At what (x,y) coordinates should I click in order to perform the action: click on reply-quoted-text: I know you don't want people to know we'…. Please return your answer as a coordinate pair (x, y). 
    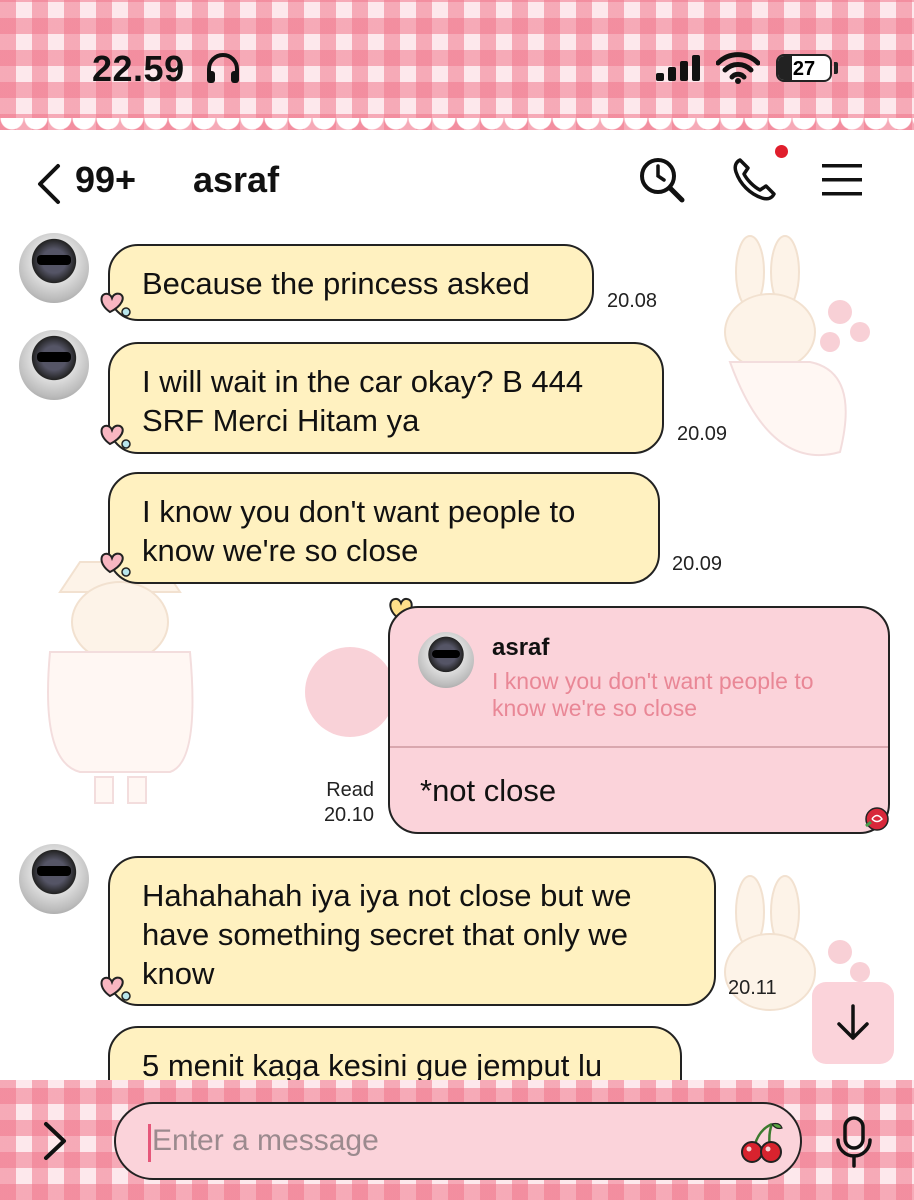
    Looking at the image, I should click on (682, 695).